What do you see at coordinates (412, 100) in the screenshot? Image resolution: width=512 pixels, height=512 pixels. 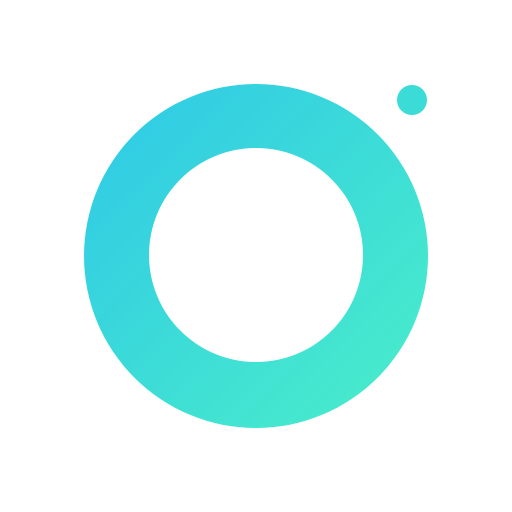 I see `accent-dot` at bounding box center [412, 100].